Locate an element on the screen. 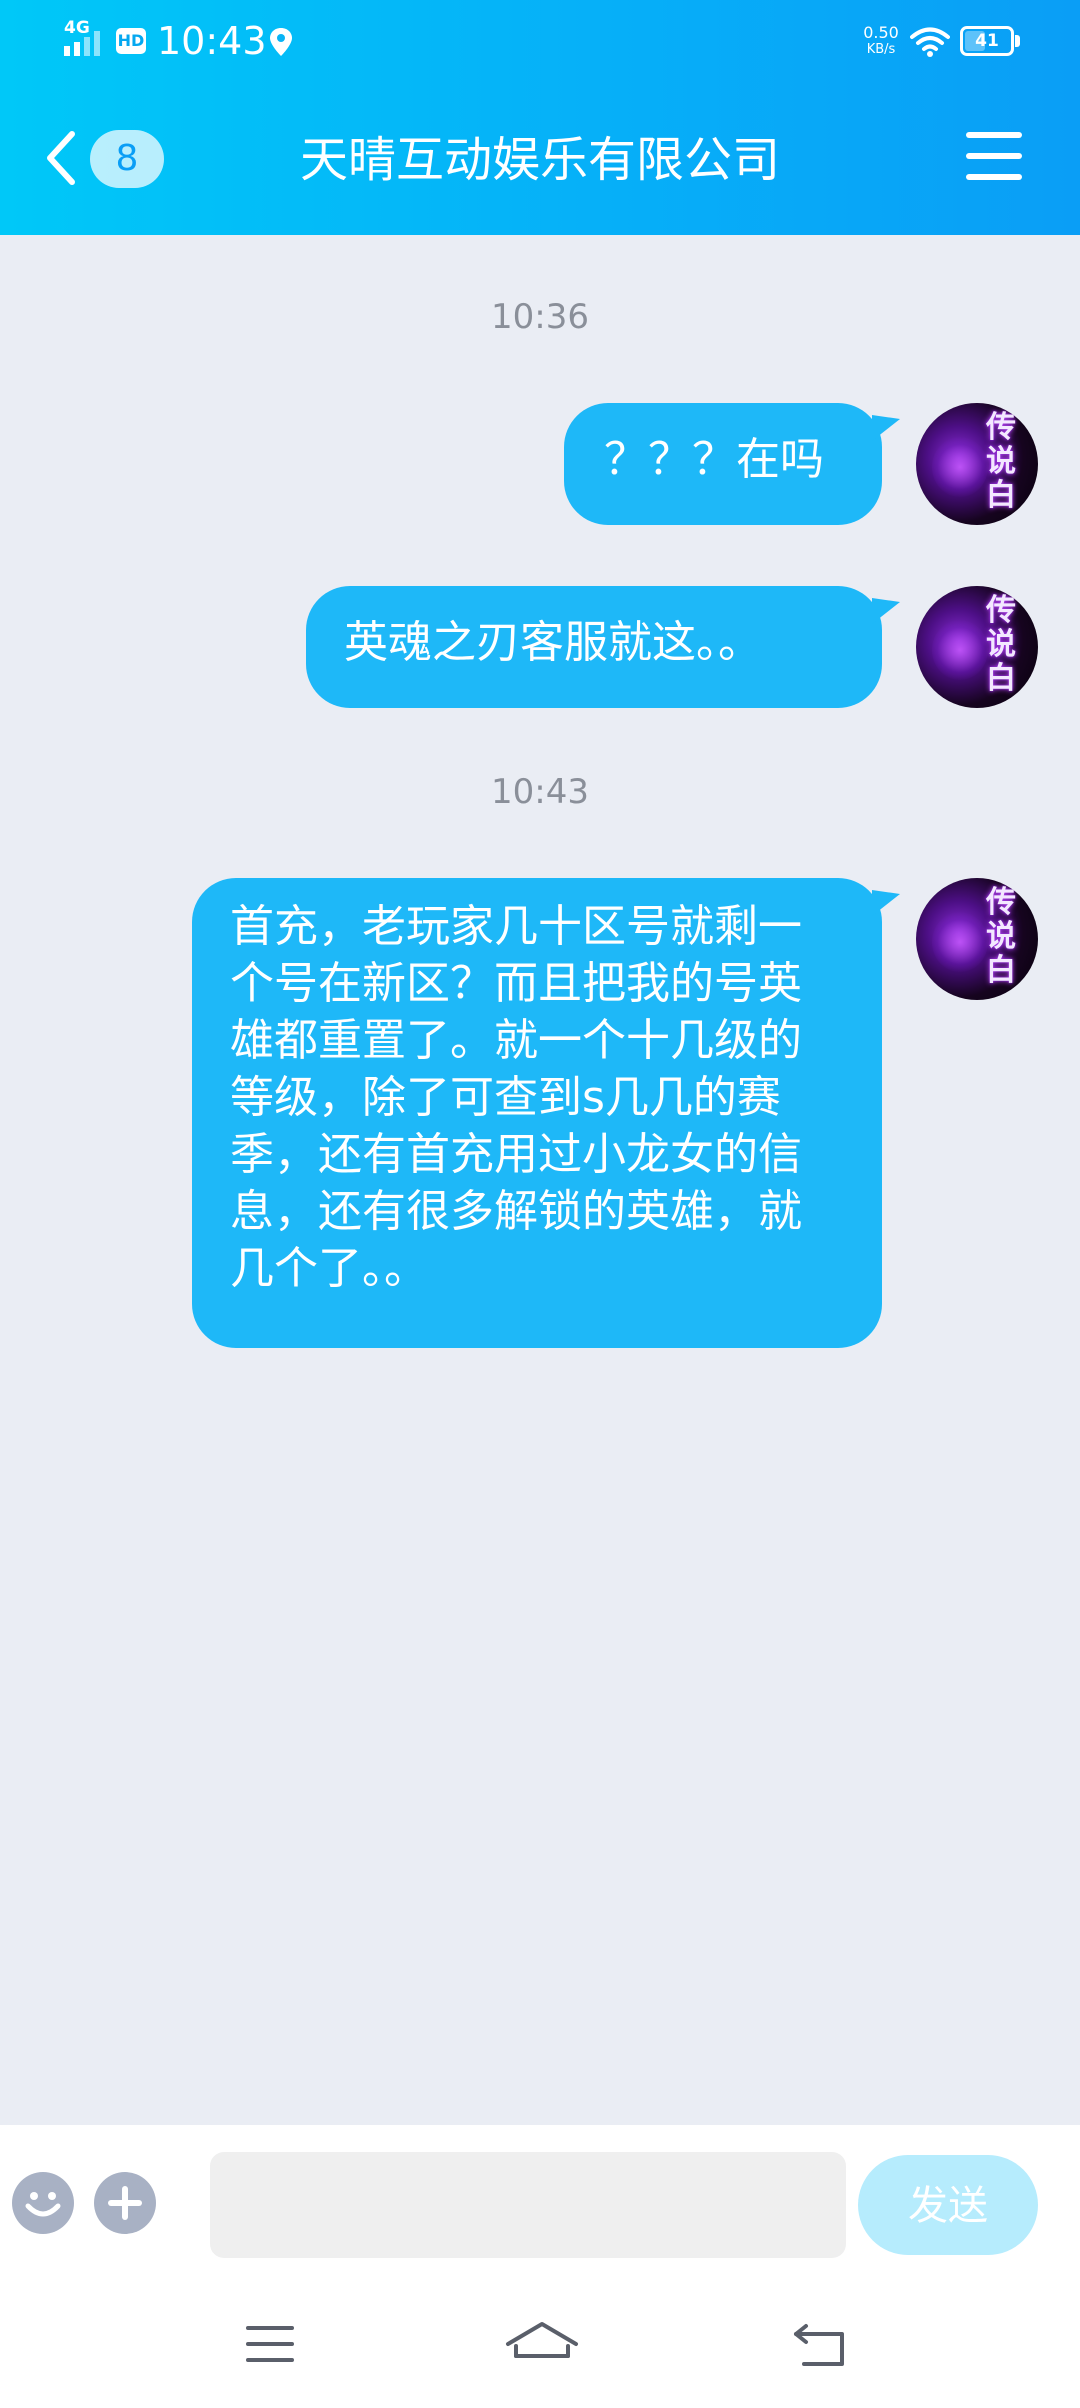 This screenshot has width=1080, height=2408. home-icon is located at coordinates (542, 2346).